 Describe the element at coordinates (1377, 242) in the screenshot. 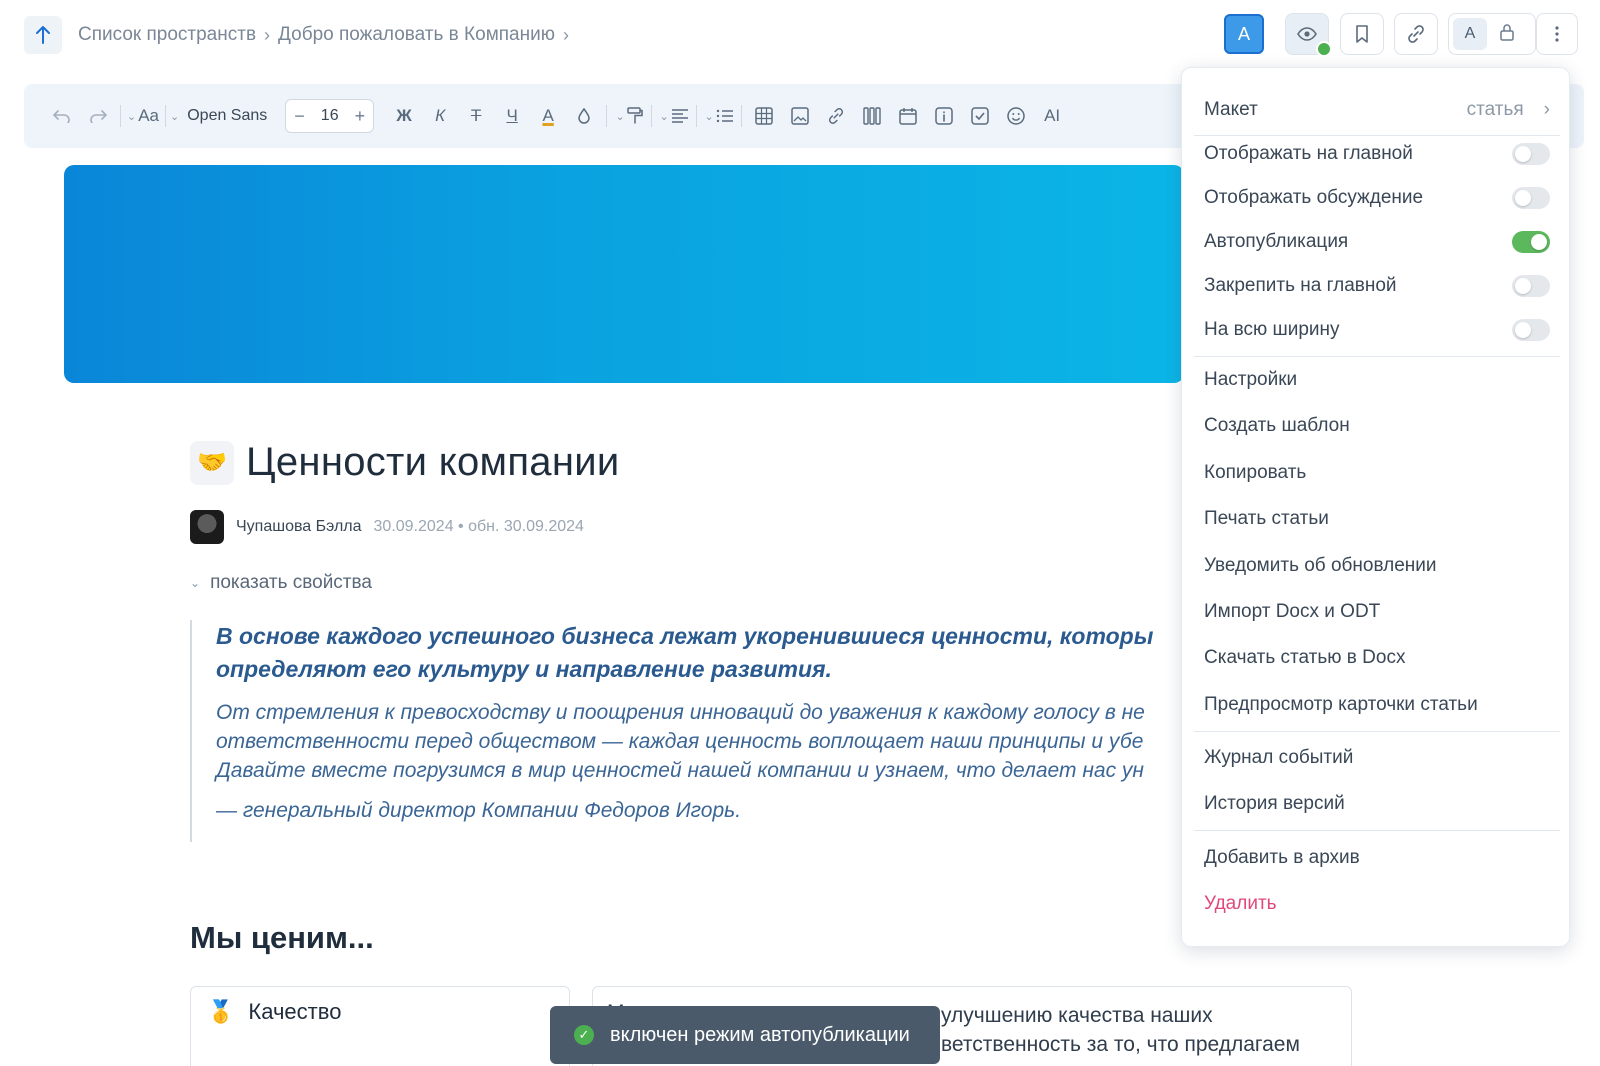

I see `menu-toggle-autopublish: Автопубликация` at that location.